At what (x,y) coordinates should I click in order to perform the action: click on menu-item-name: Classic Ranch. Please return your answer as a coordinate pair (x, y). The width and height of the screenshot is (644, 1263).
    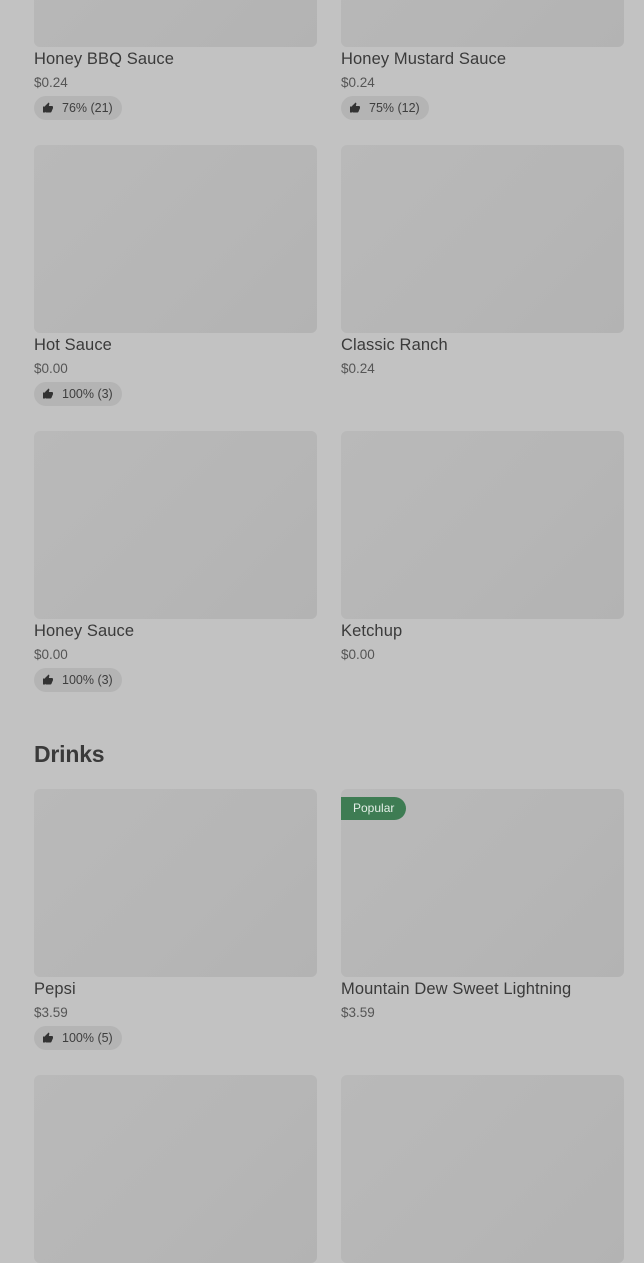
    Looking at the image, I should click on (394, 345).